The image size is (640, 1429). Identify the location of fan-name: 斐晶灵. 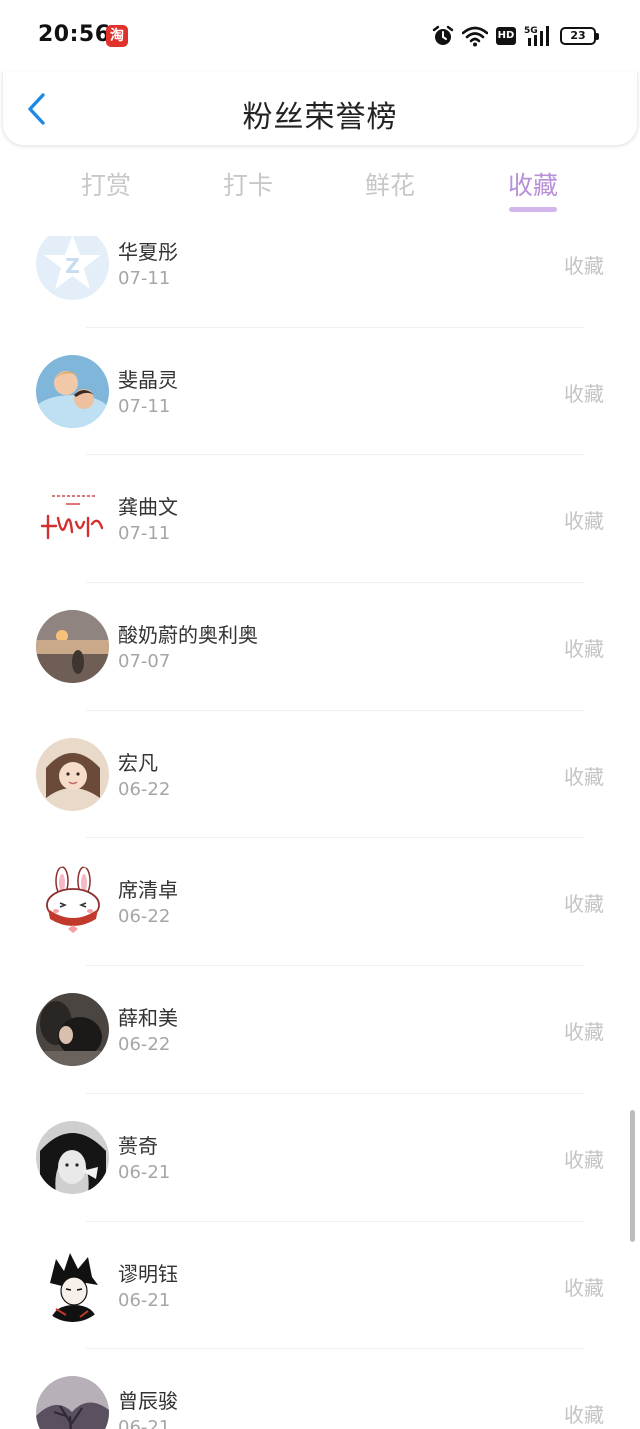
(148, 379).